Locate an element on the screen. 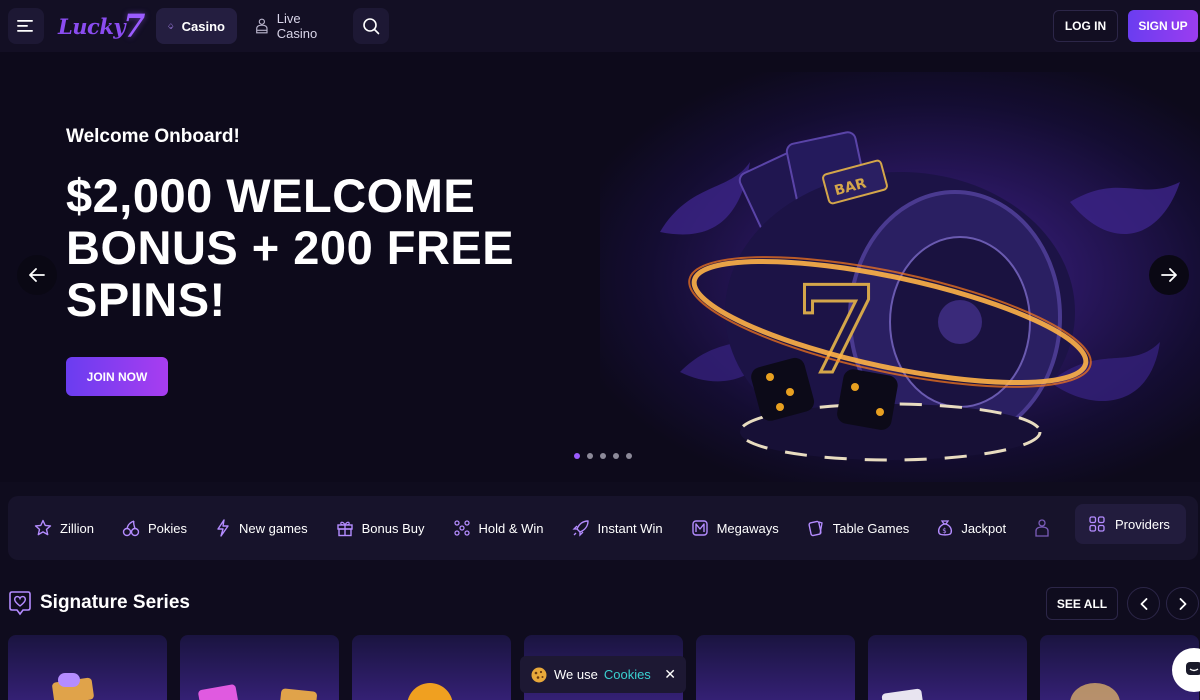  chevron-left-icon is located at coordinates (1143, 603).